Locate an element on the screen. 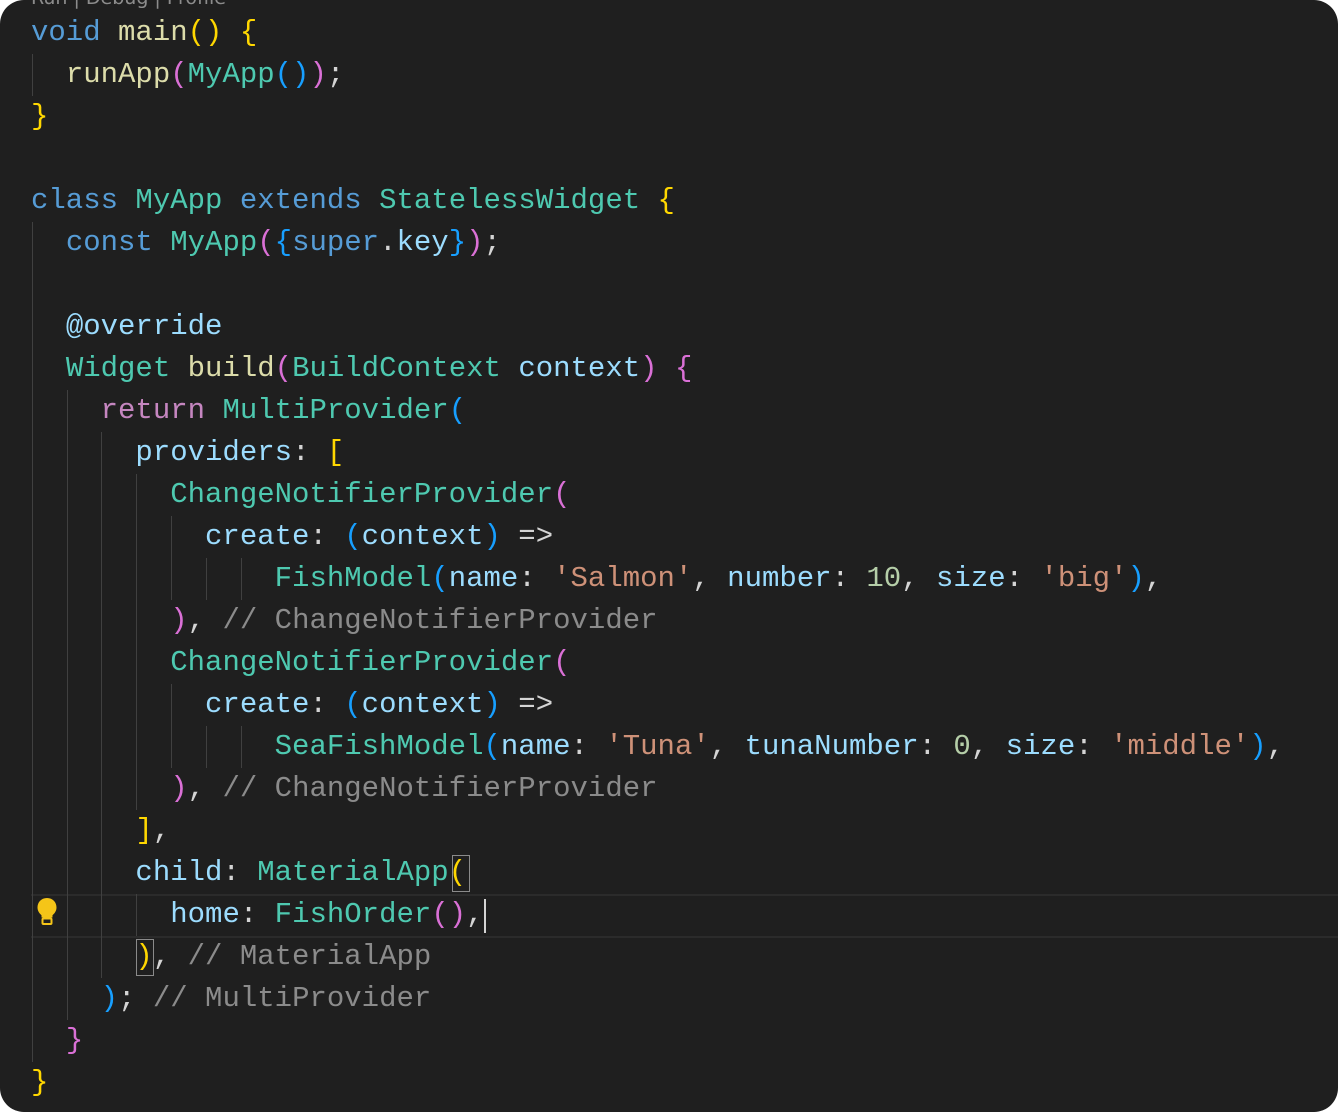 This screenshot has height=1112, width=1338. code-token: 'big' is located at coordinates (1084, 578).